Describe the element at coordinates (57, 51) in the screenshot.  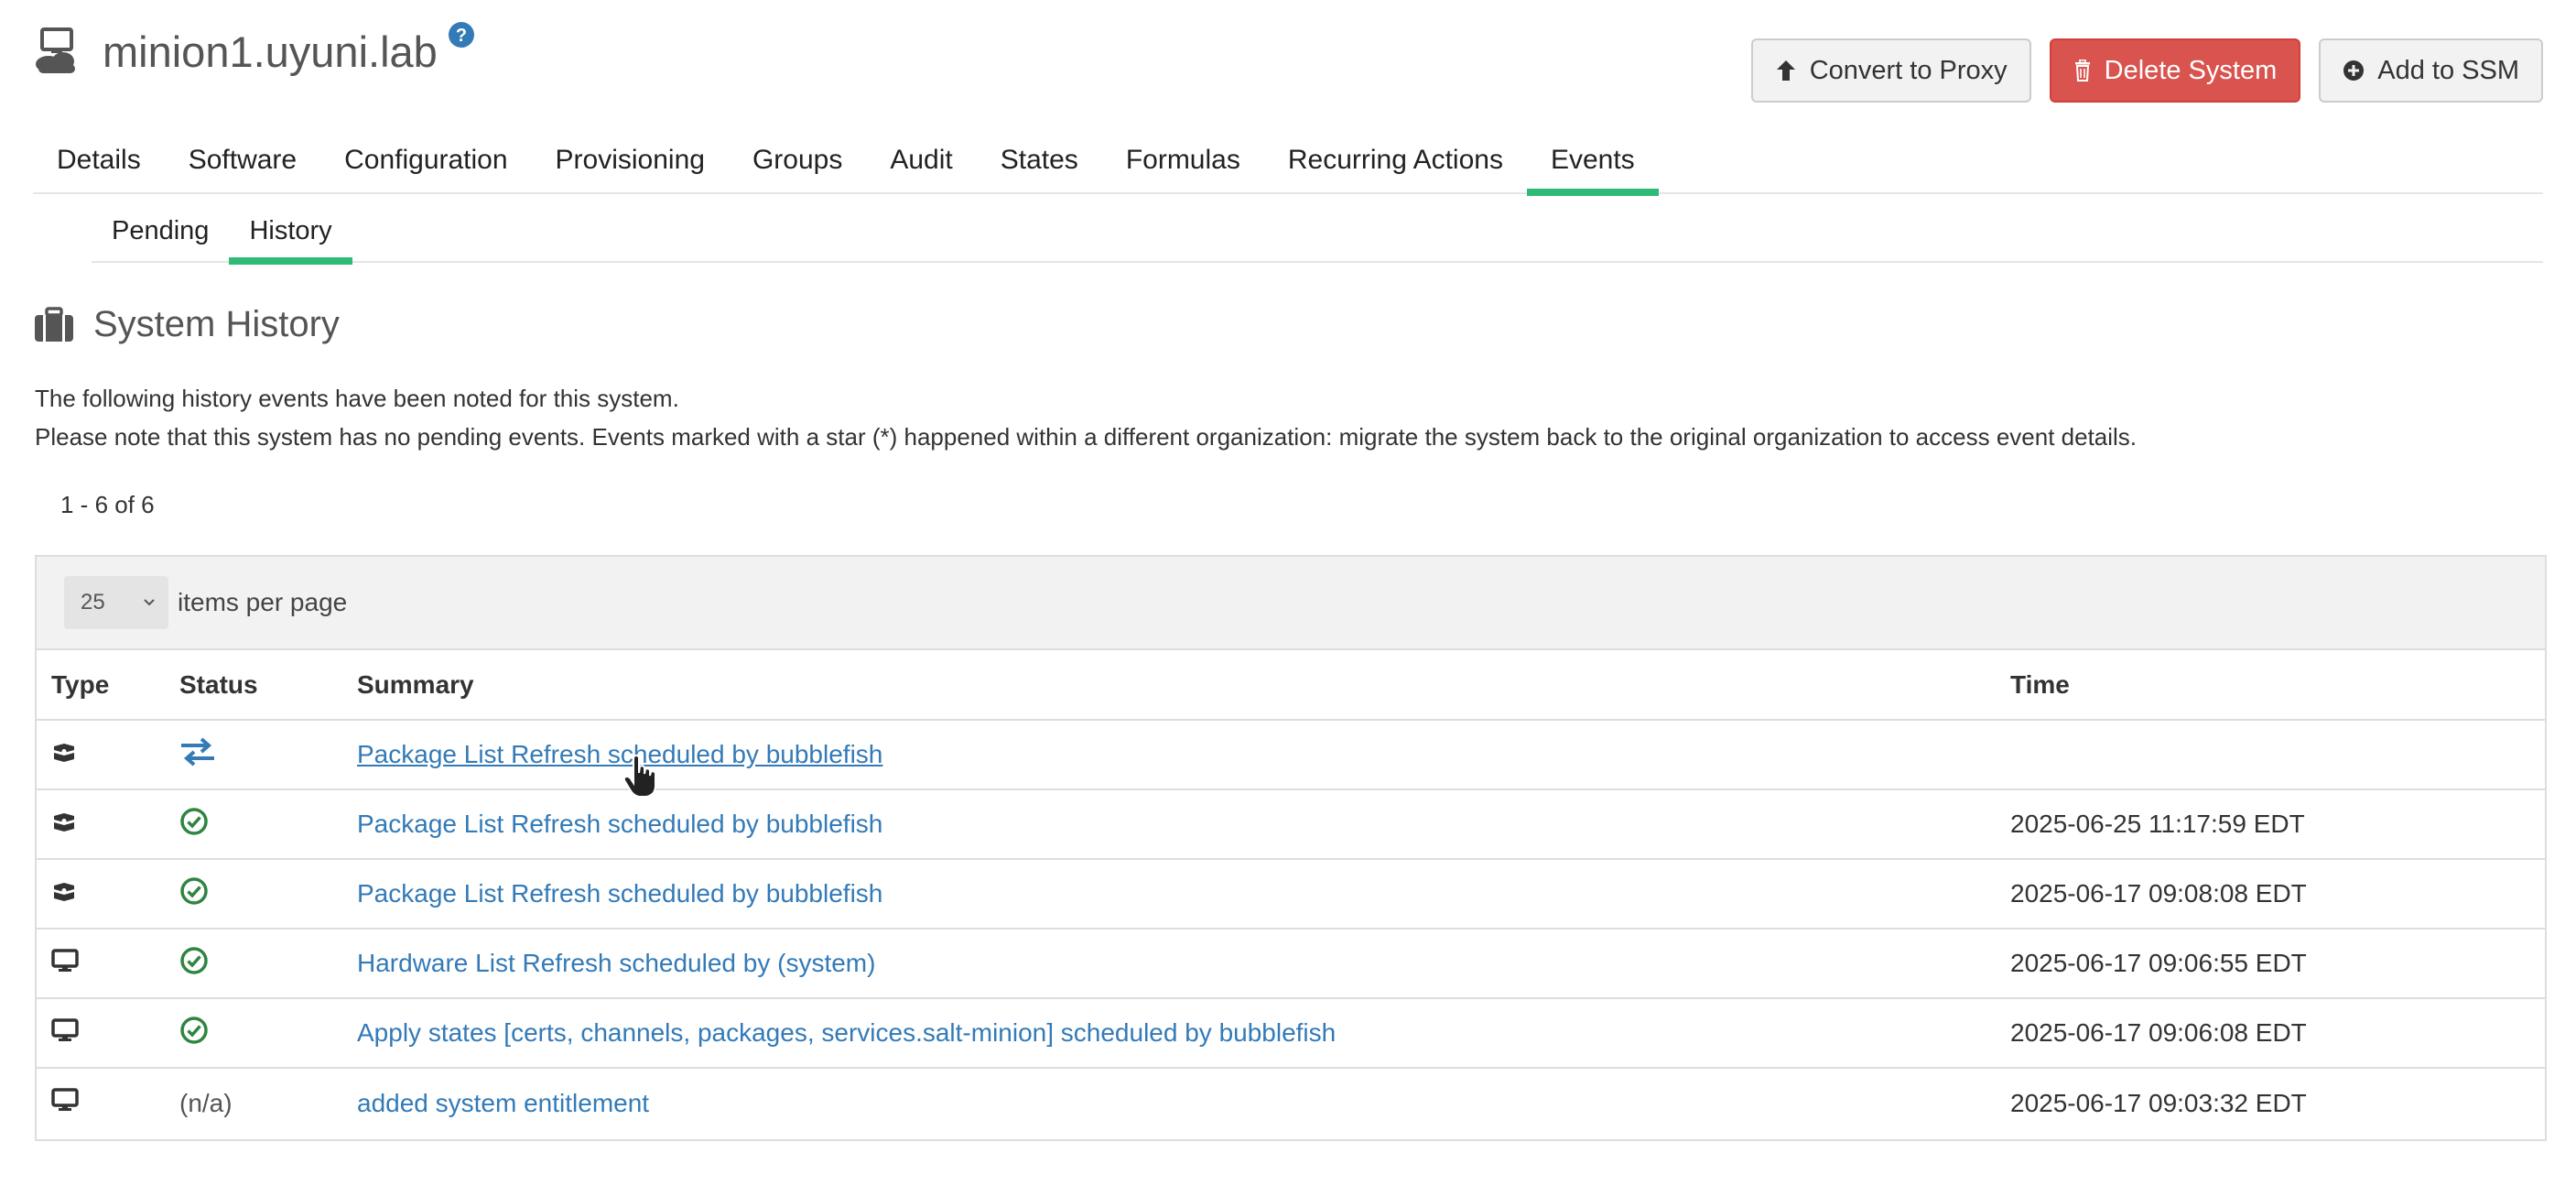
I see `system-icon` at that location.